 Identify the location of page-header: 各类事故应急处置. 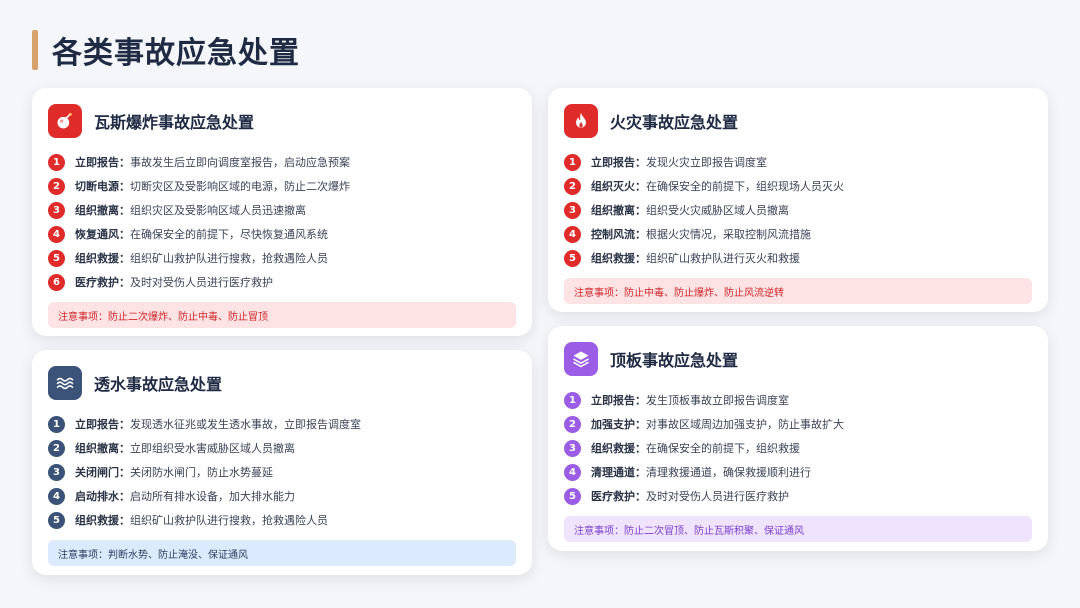
(166, 50).